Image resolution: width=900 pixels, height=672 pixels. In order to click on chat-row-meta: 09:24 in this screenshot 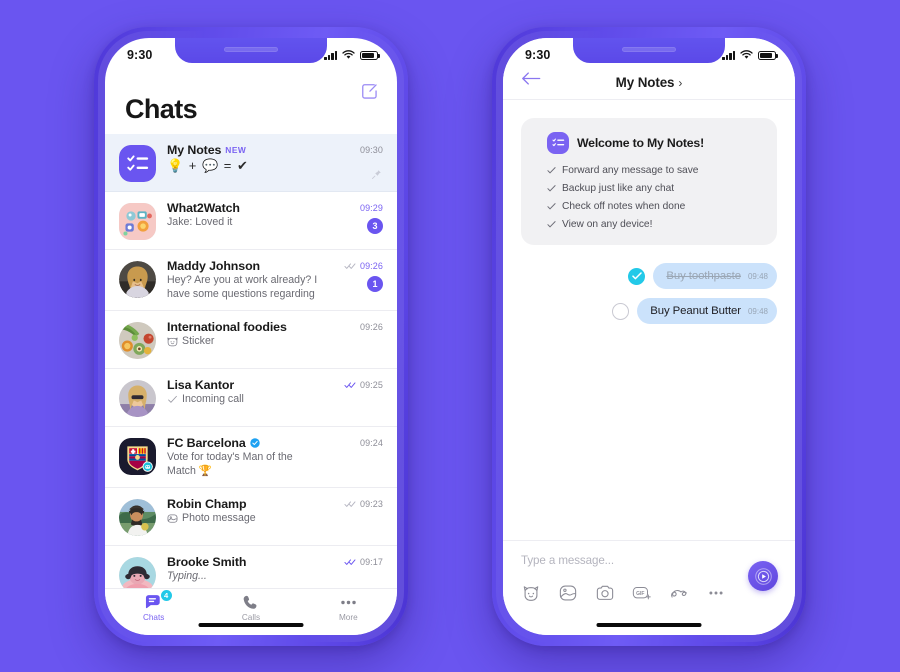, I will do `click(360, 442)`.